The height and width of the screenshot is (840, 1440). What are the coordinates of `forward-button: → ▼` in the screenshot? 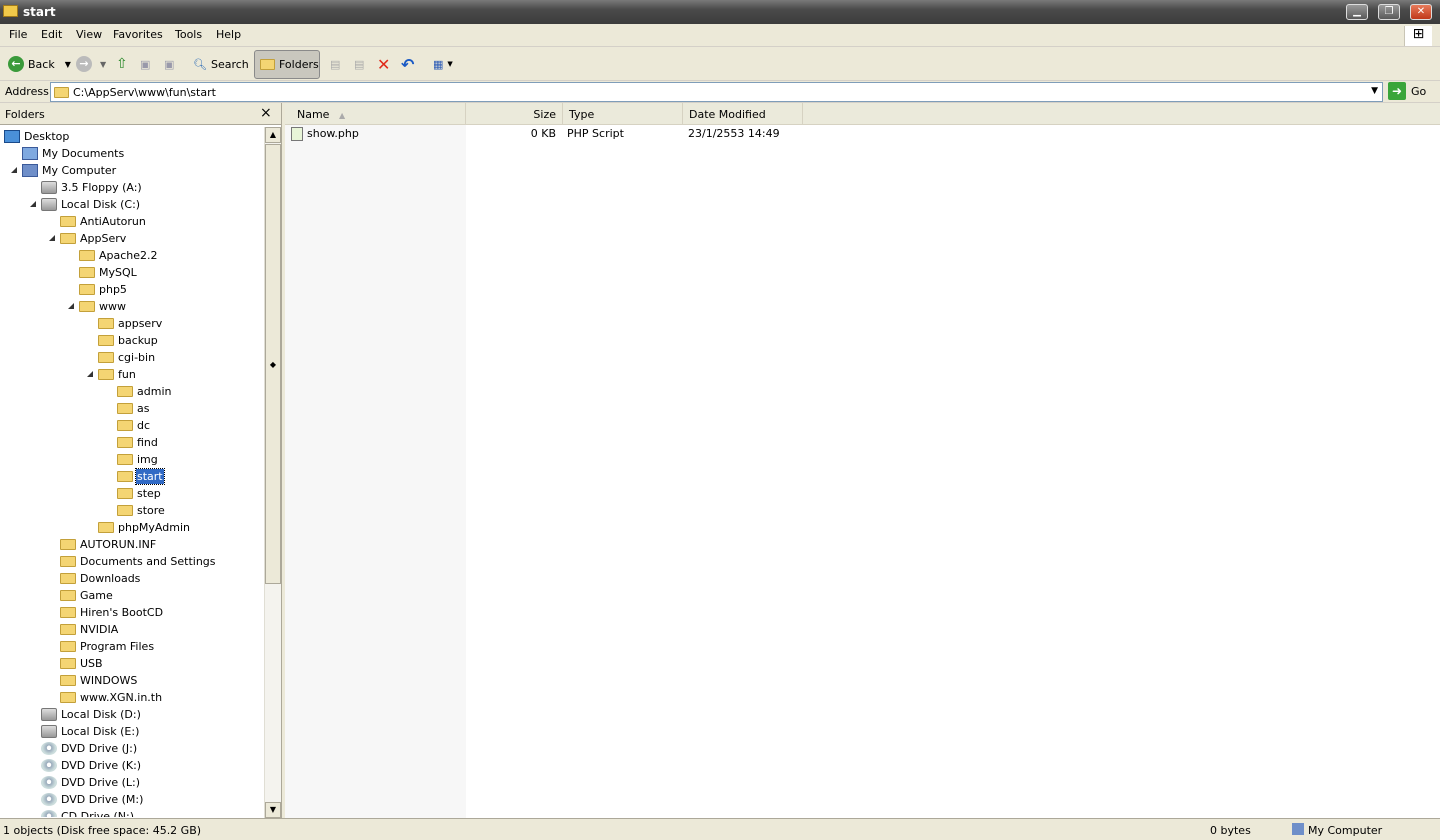 It's located at (91, 64).